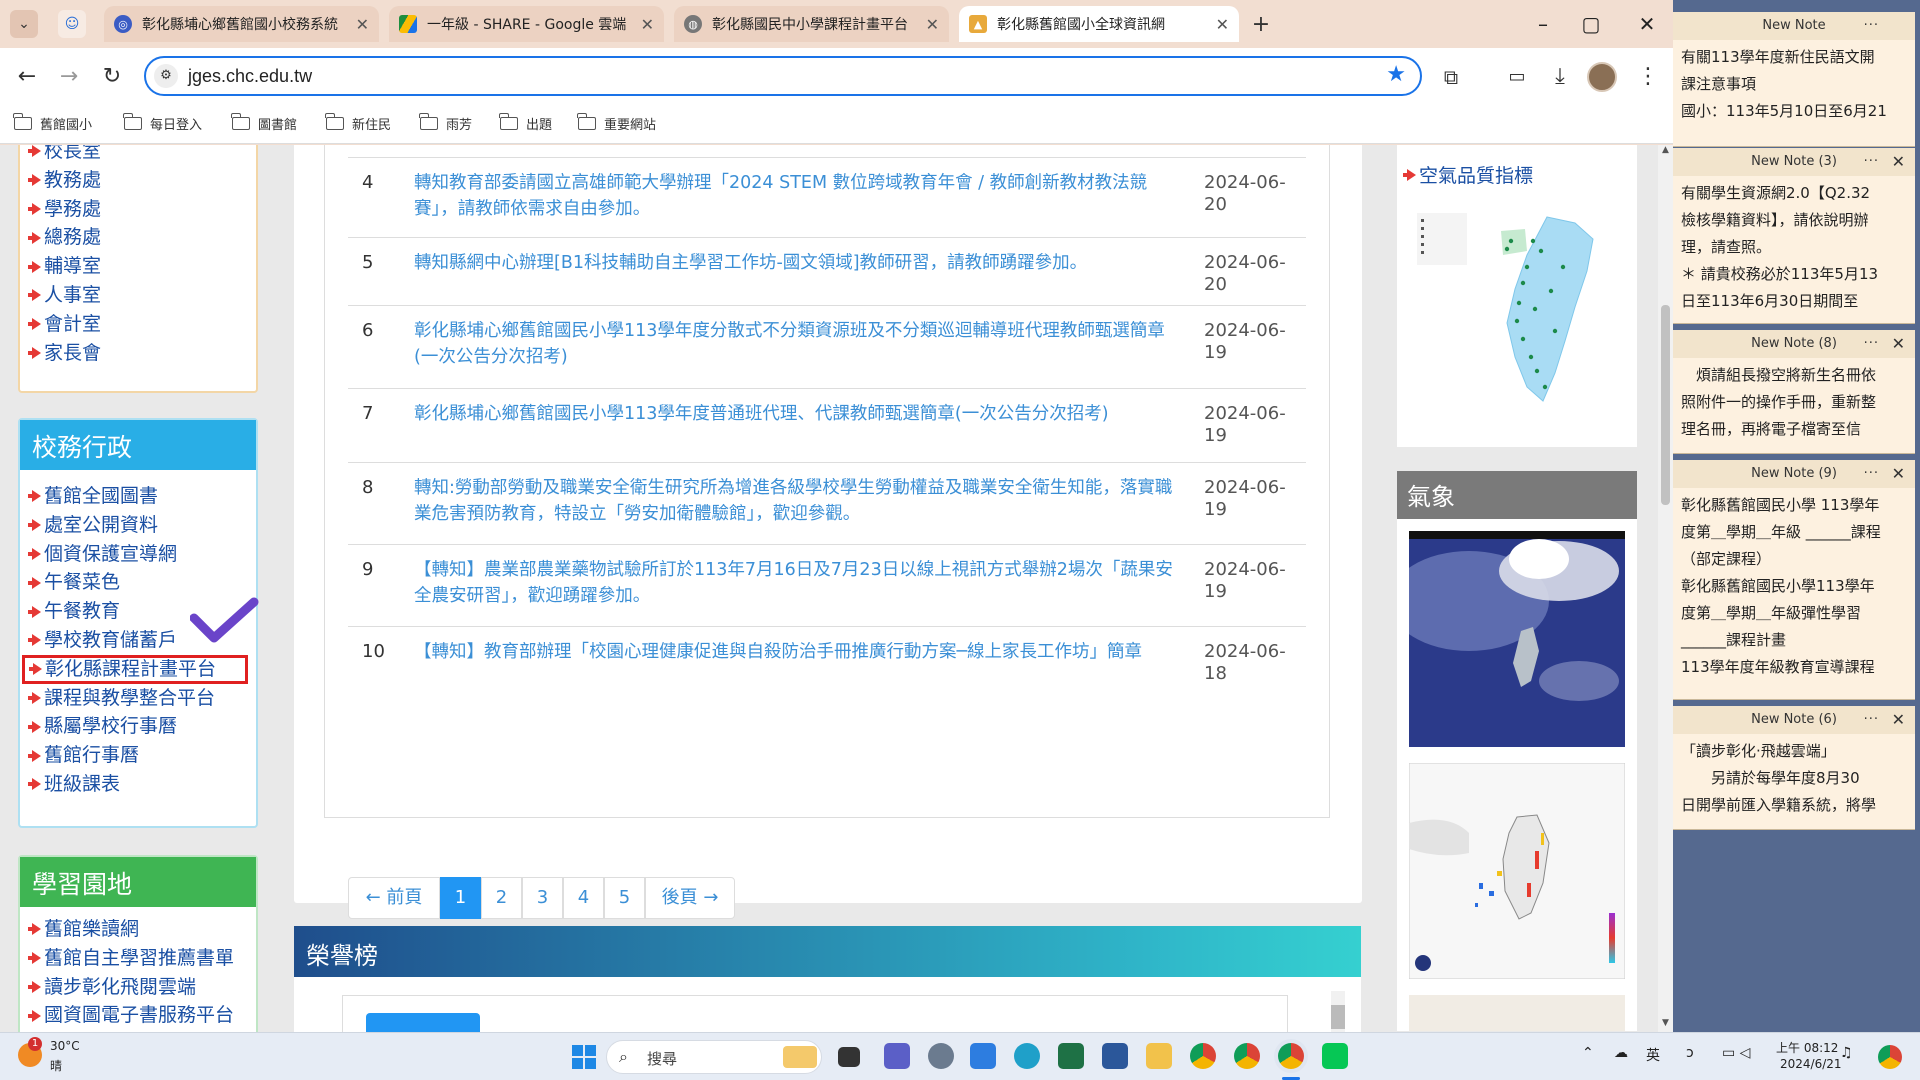 This screenshot has height=1080, width=1920. Describe the element at coordinates (1071, 1056) in the screenshot. I see `excel-icon` at that location.